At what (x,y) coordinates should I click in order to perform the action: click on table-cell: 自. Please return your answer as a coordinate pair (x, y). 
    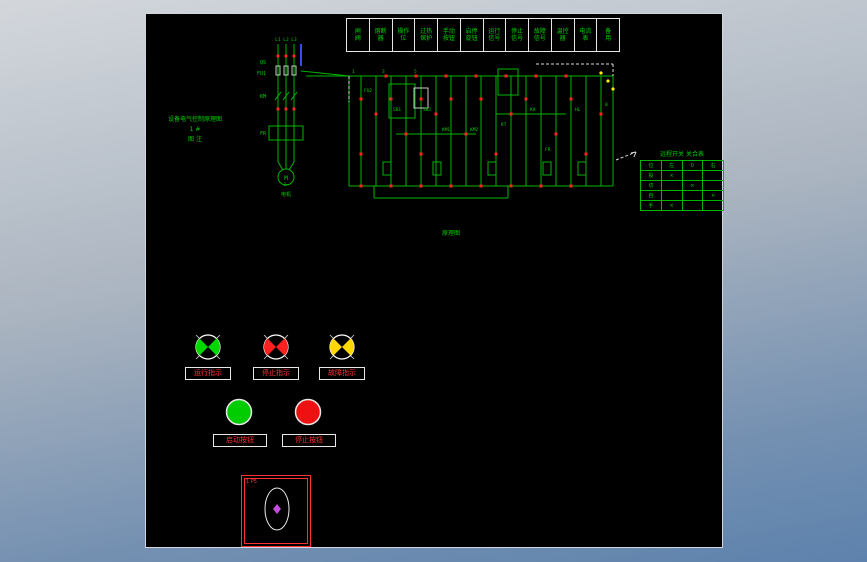
    Looking at the image, I should click on (651, 195).